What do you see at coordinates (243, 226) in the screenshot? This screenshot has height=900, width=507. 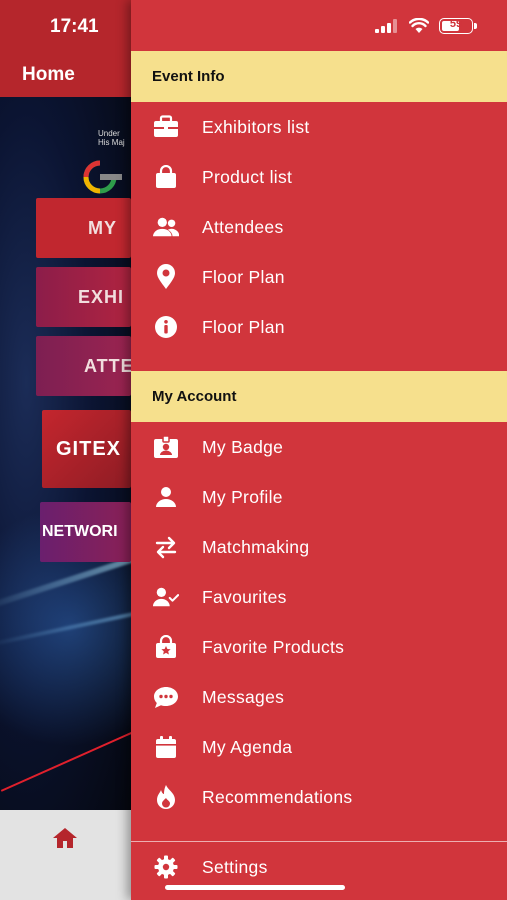 I see `menu-item-label: Attendees` at bounding box center [243, 226].